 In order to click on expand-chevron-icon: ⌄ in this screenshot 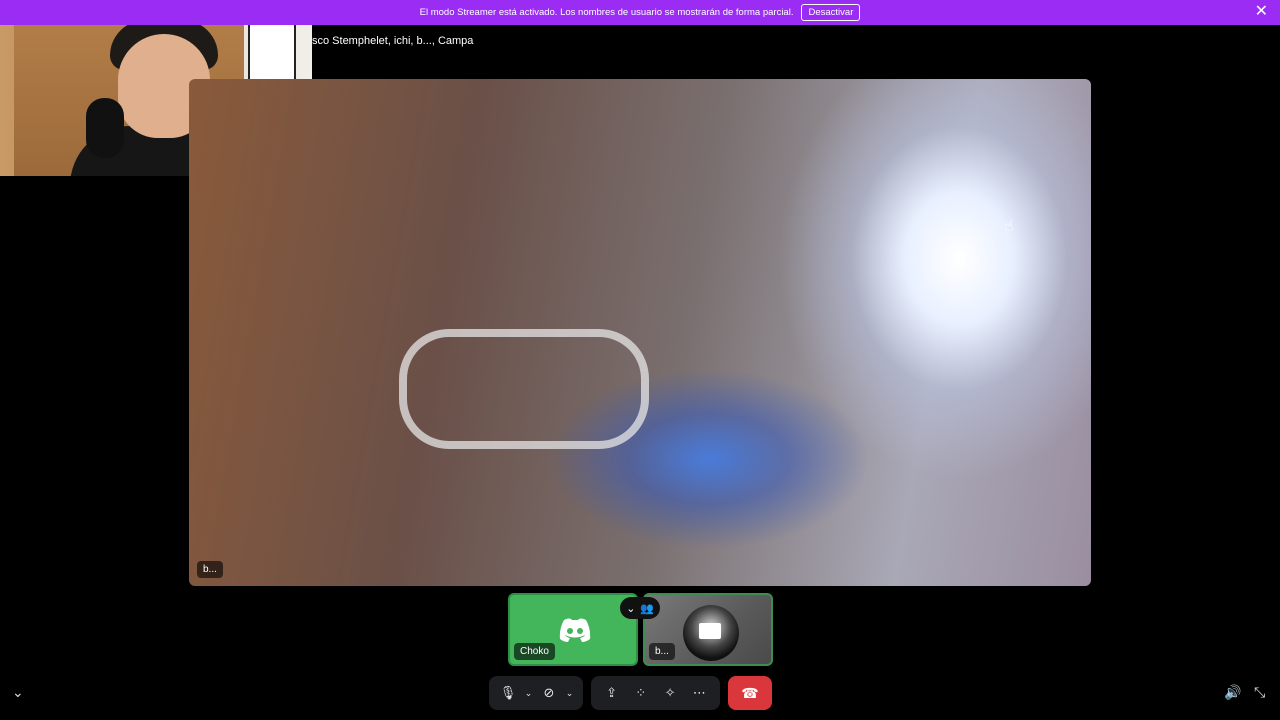, I will do `click(18, 692)`.